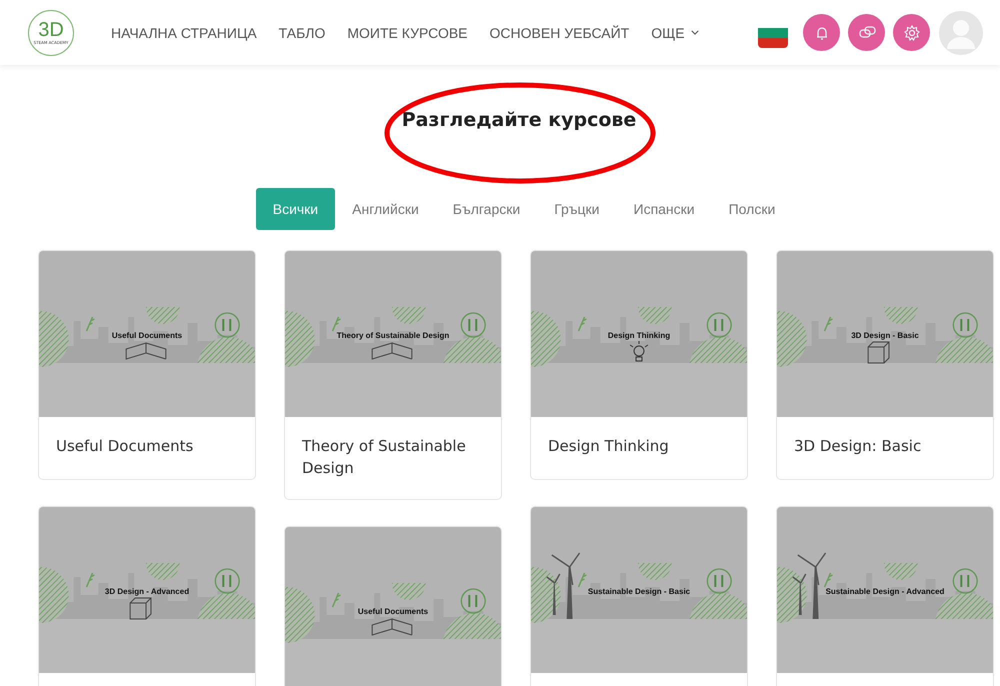 The width and height of the screenshot is (1000, 686). I want to click on settings-button, so click(911, 32).